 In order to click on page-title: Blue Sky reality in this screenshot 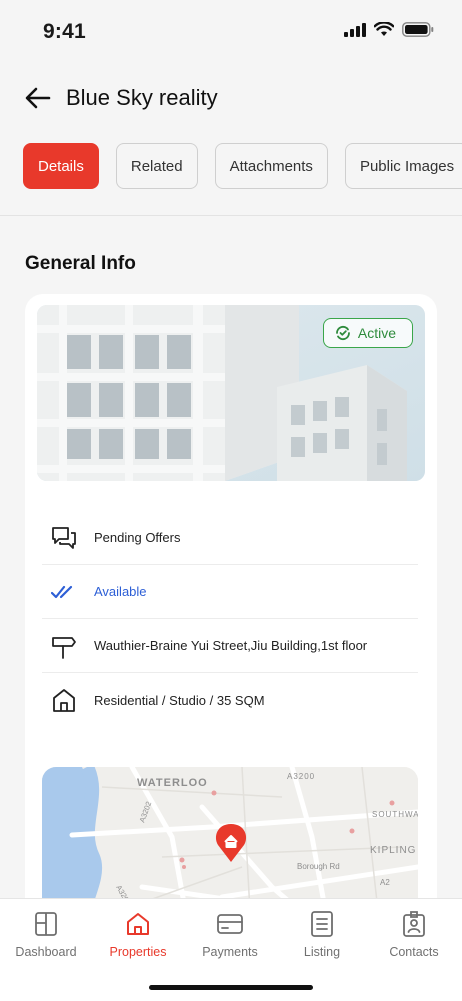, I will do `click(142, 97)`.